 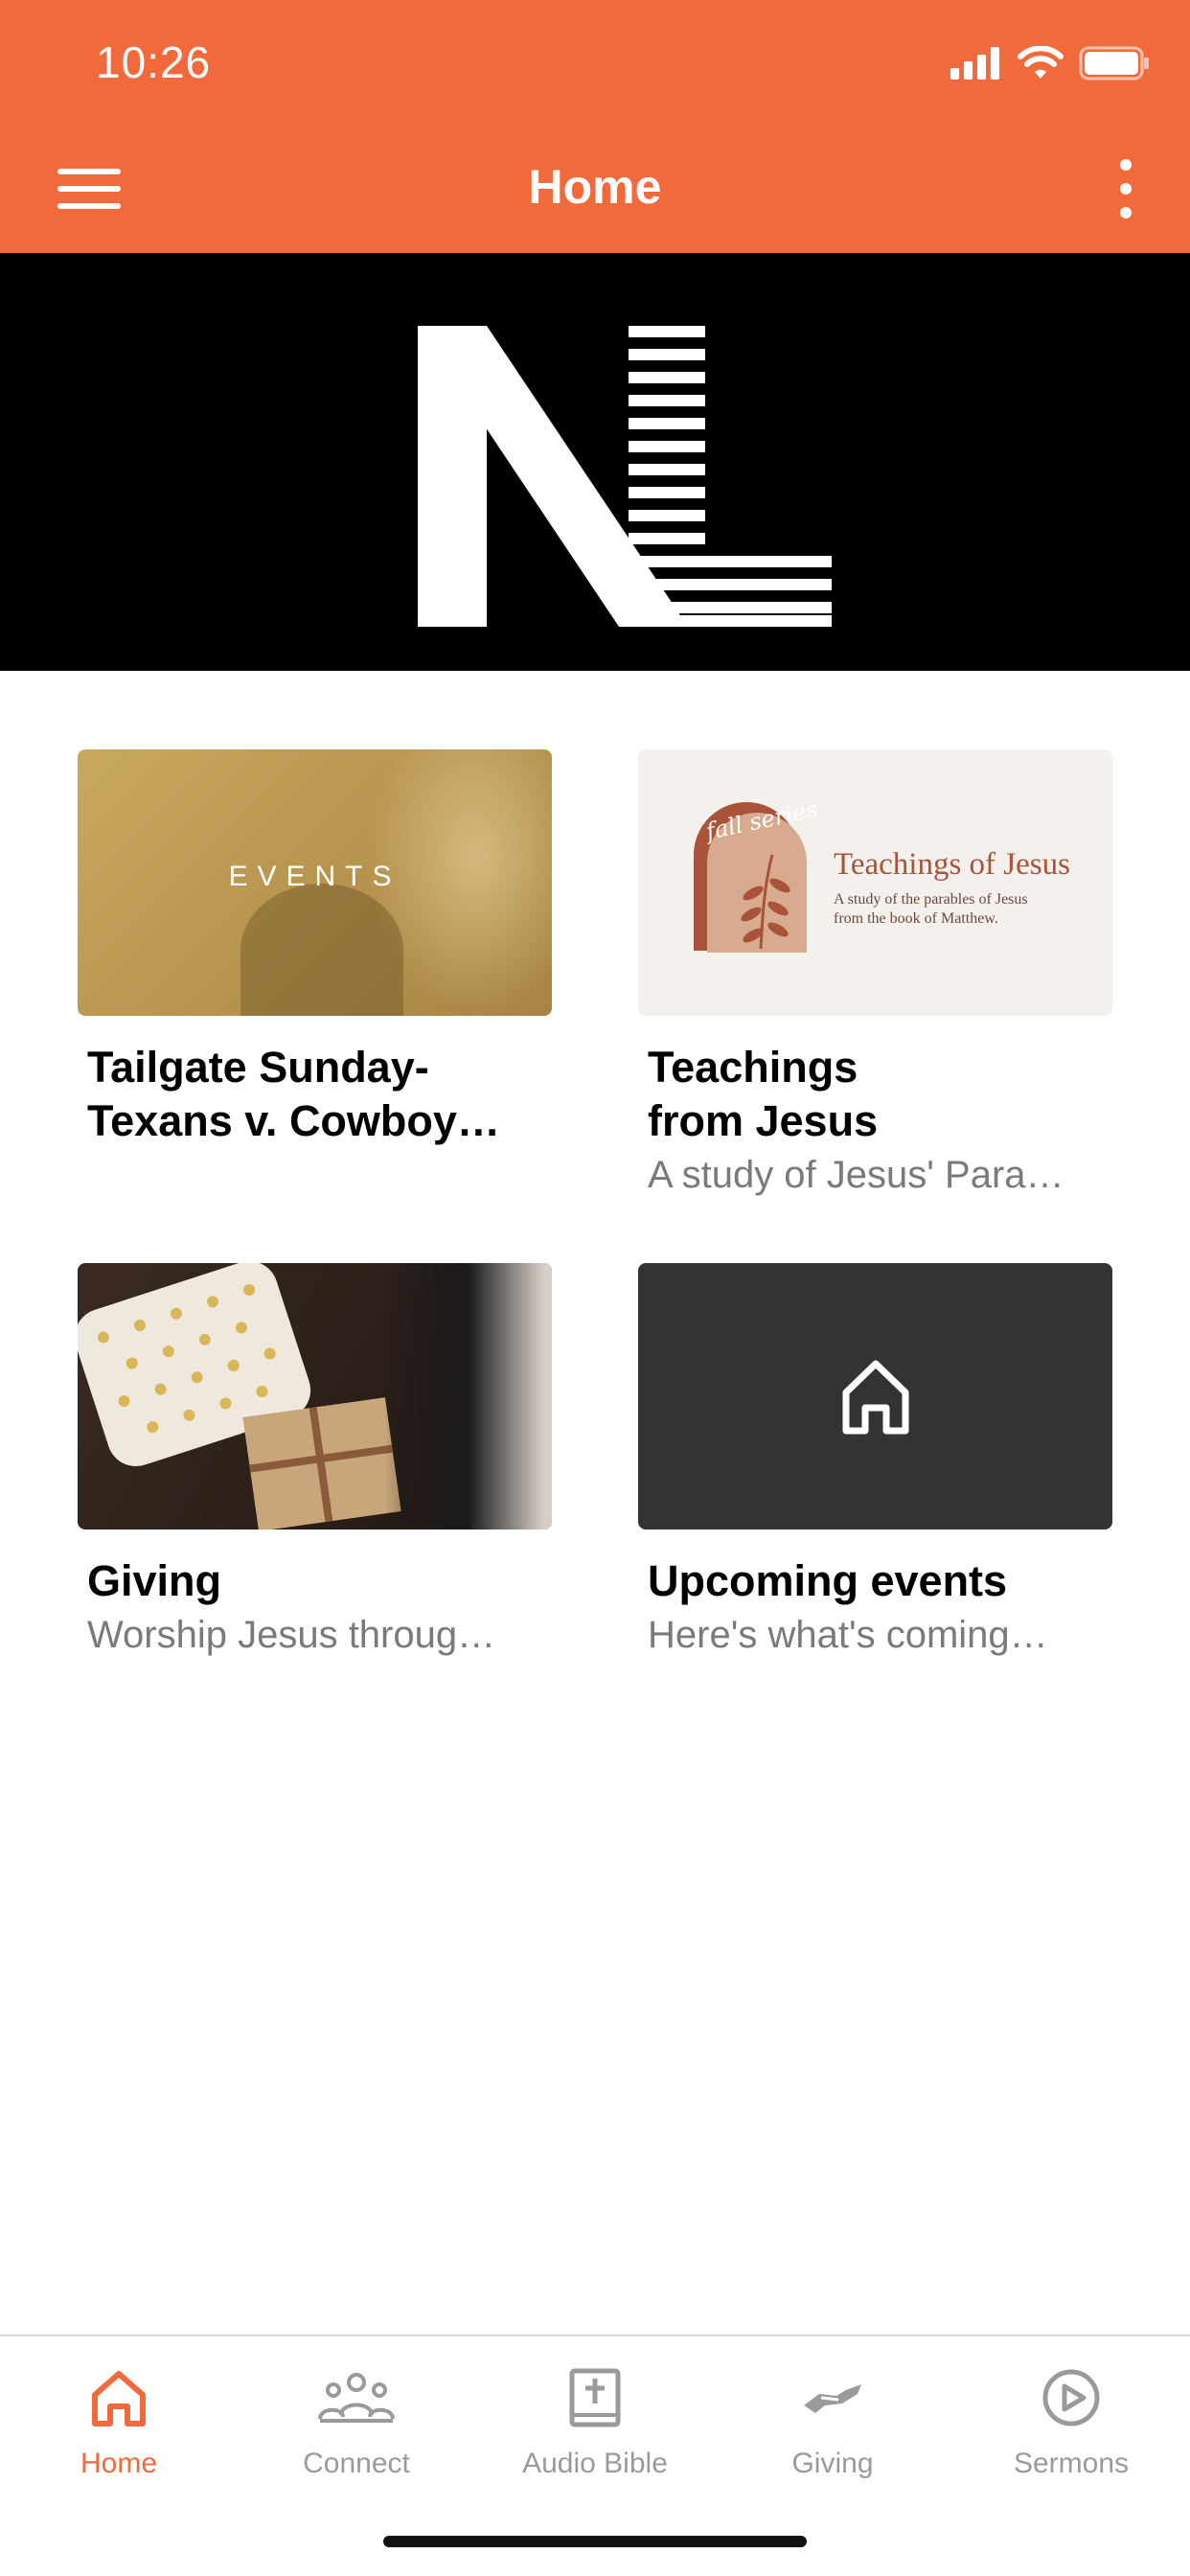 I want to click on bible-cross-icon, so click(x=595, y=2397).